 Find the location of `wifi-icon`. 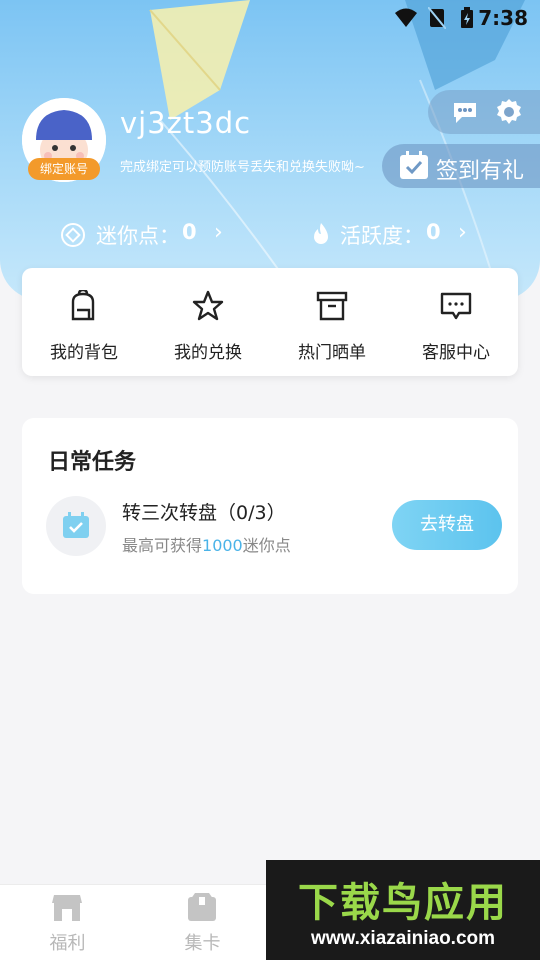

wifi-icon is located at coordinates (406, 17).